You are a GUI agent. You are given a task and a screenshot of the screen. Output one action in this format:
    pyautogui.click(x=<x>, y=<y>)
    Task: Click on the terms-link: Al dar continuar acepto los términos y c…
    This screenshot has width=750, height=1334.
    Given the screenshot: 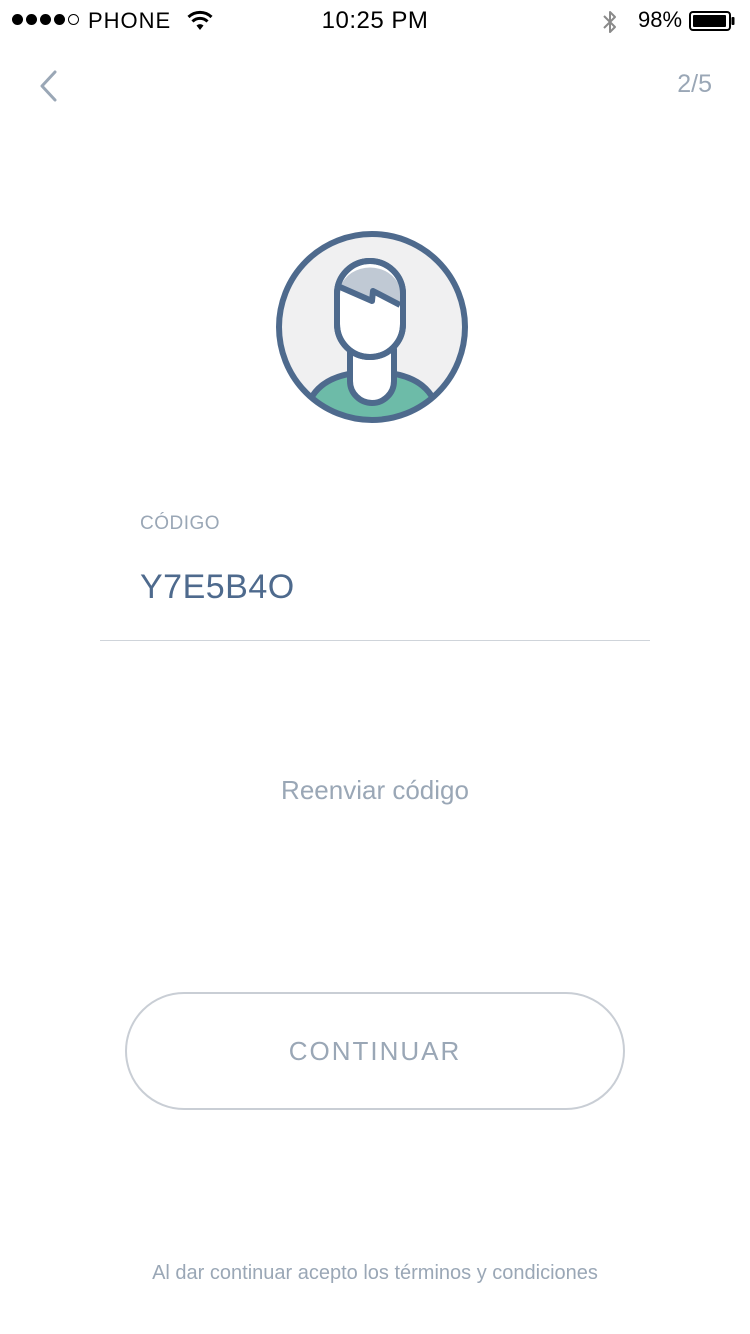 What is the action you would take?
    pyautogui.click(x=375, y=1273)
    